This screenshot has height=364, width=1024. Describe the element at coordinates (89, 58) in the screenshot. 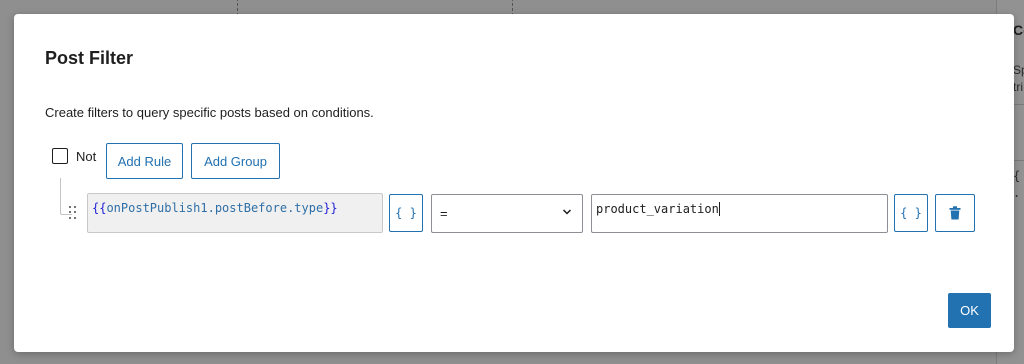

I see `modal-title: Post Filter` at that location.